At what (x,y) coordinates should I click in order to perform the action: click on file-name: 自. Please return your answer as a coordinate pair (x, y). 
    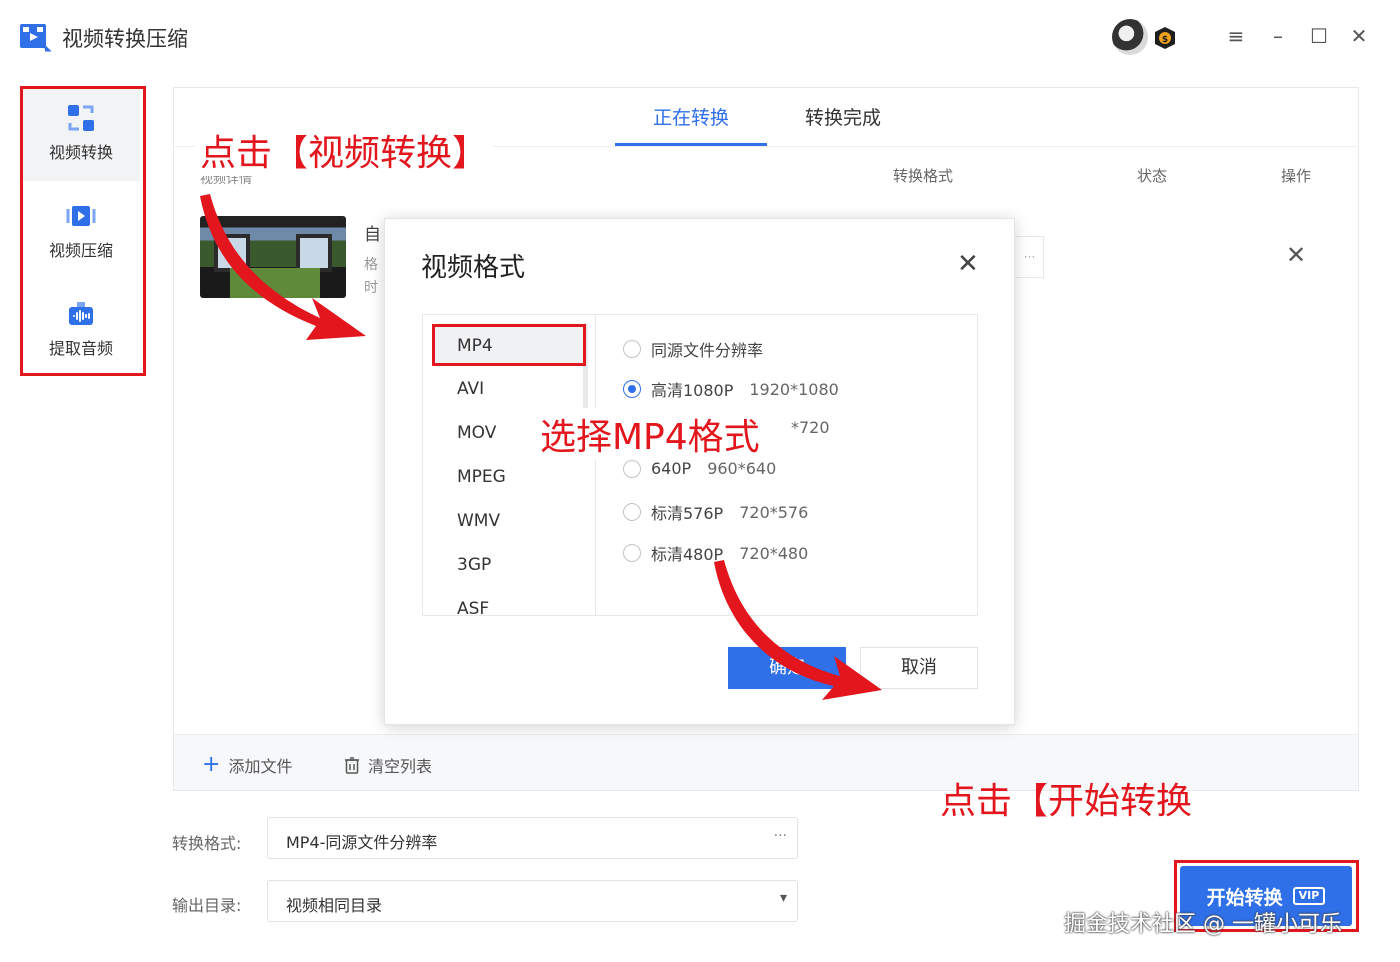
    Looking at the image, I should click on (372, 235).